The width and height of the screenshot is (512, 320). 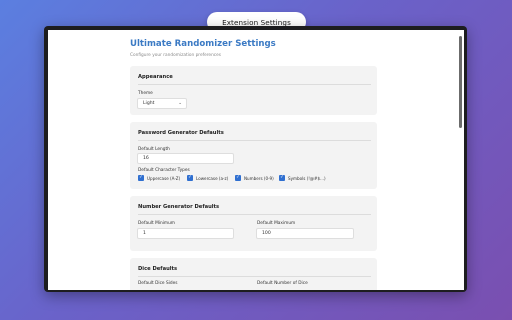 I want to click on symbols-checkbox: ✓ Symbols (!@#$...), so click(x=302, y=178).